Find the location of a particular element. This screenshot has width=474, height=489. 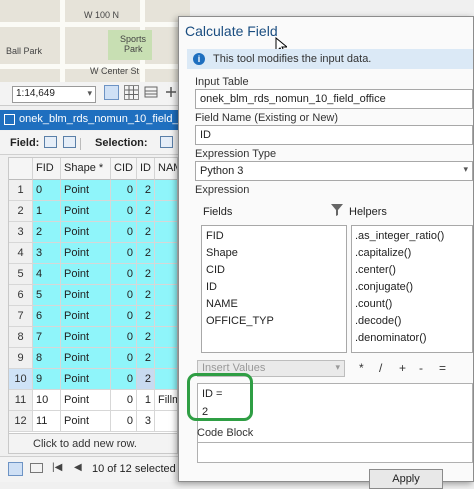

row-number: 2 is located at coordinates (21, 211).